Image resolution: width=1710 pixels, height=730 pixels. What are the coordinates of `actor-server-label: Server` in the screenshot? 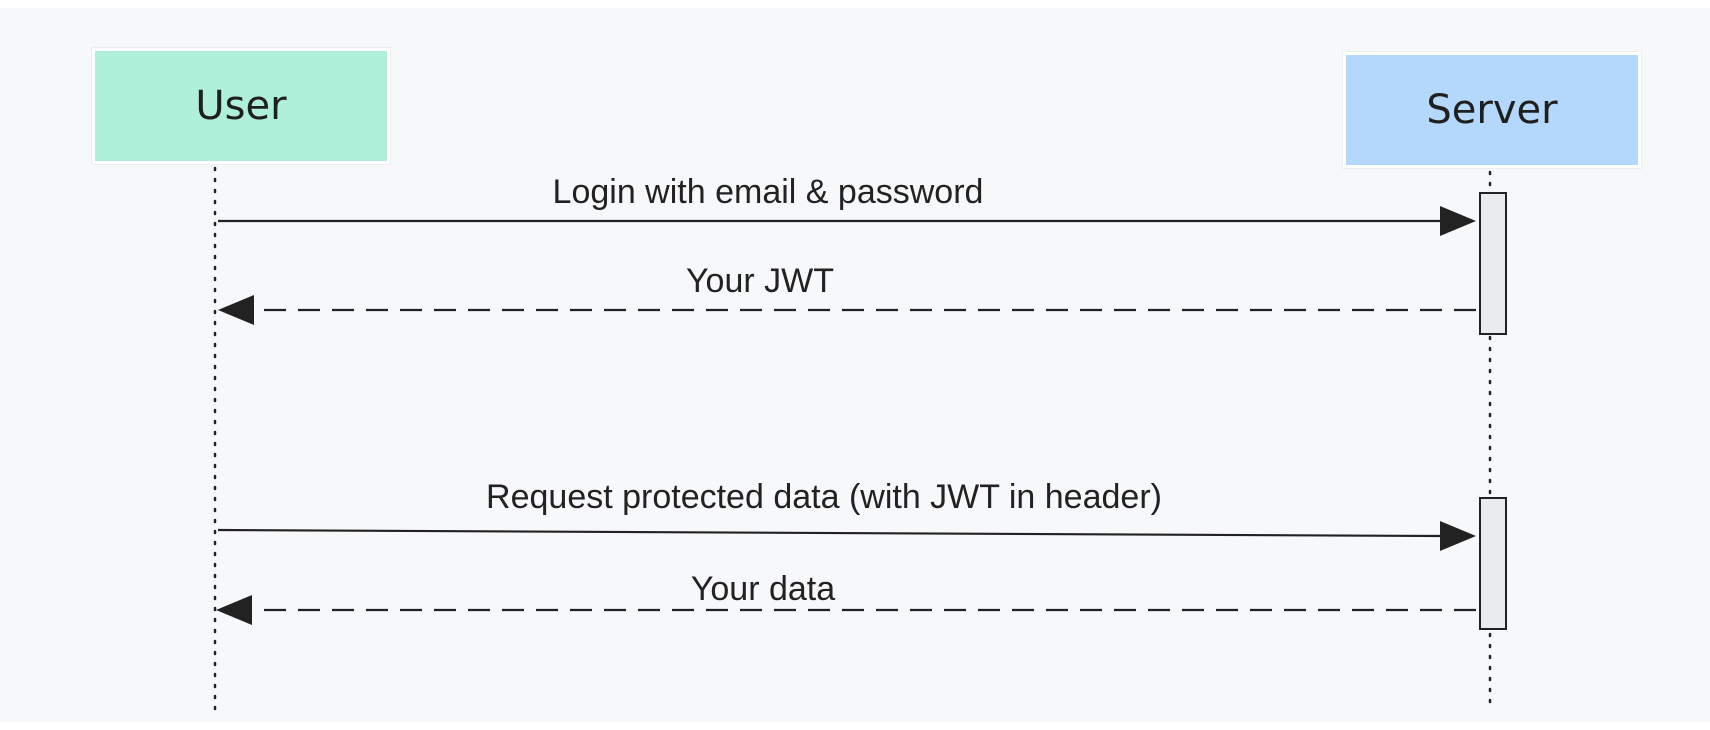 It's located at (1492, 110).